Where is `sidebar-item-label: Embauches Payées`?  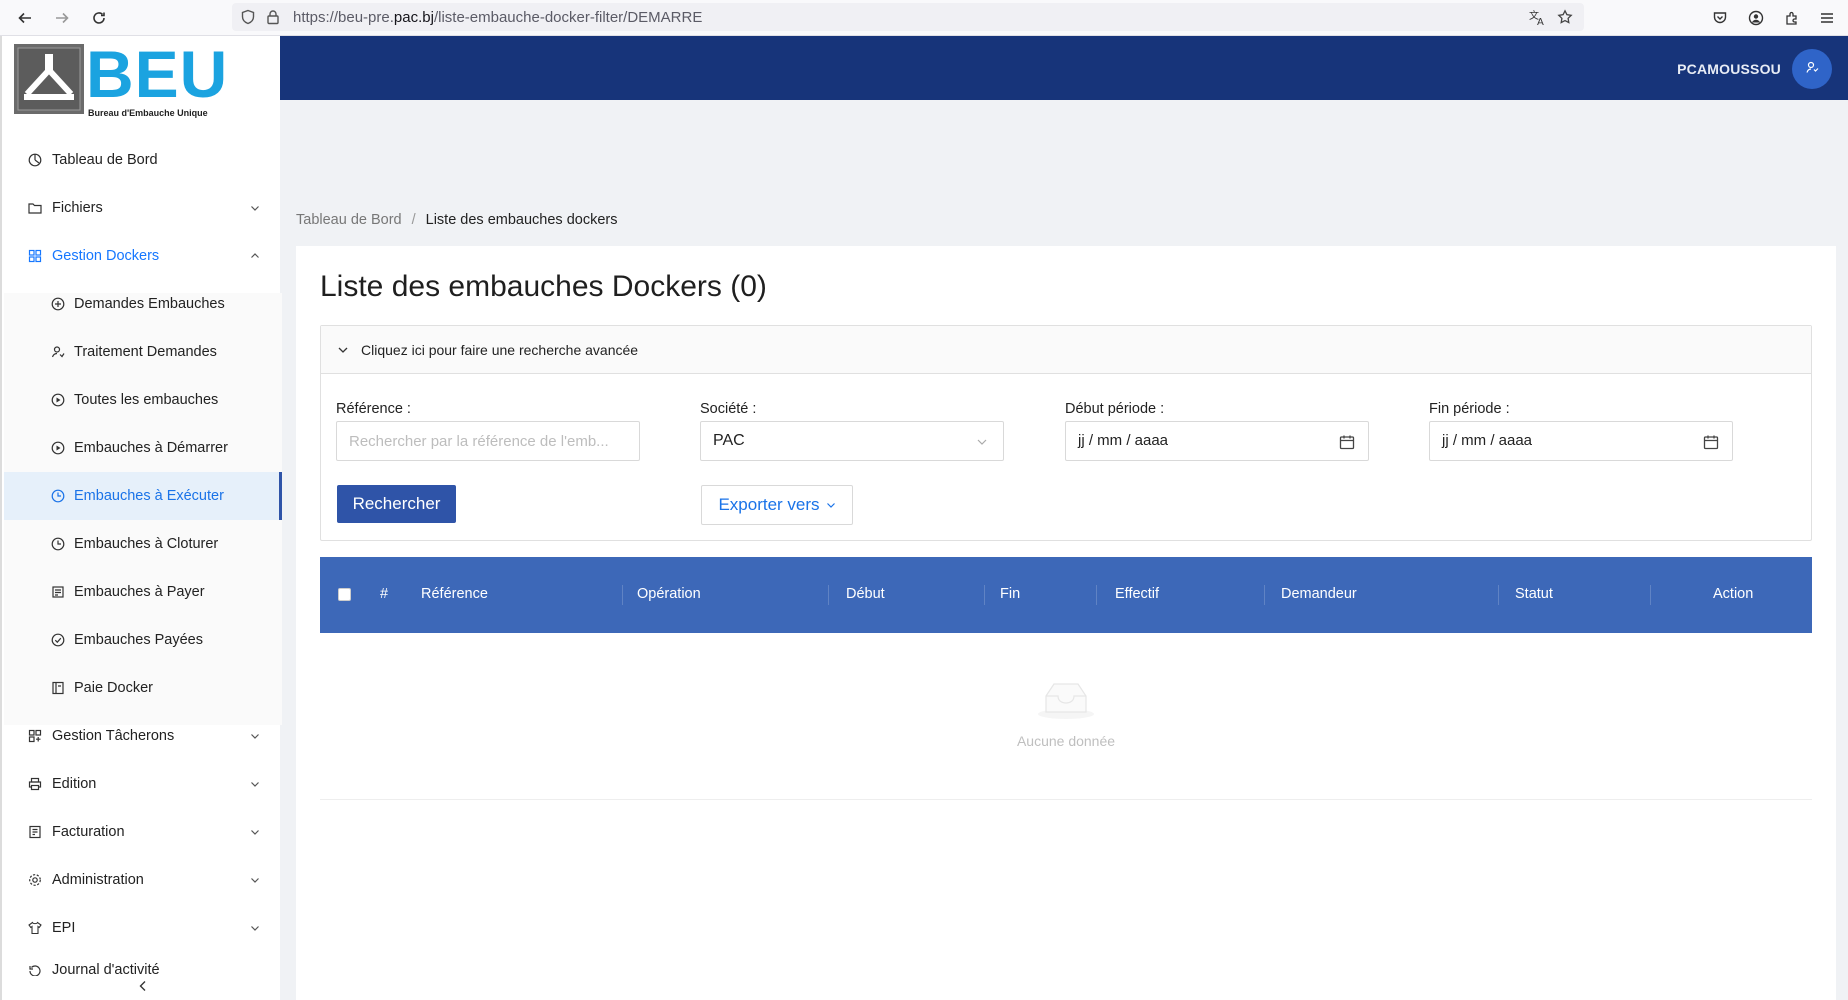 sidebar-item-label: Embauches Payées is located at coordinates (138, 640).